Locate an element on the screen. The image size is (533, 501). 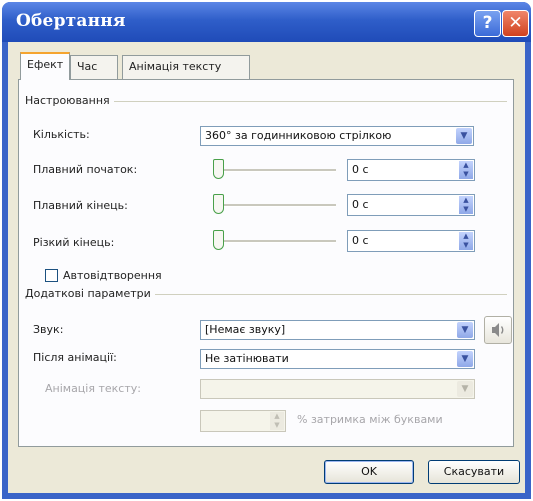
close-button: ✕ is located at coordinates (515, 23).